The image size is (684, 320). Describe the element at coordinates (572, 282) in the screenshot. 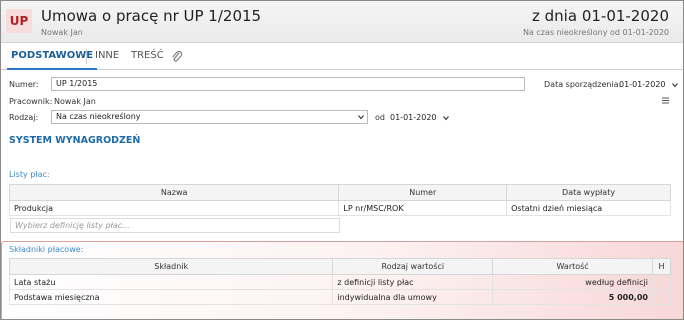

I see `cell-wartosc: według definicji` at that location.